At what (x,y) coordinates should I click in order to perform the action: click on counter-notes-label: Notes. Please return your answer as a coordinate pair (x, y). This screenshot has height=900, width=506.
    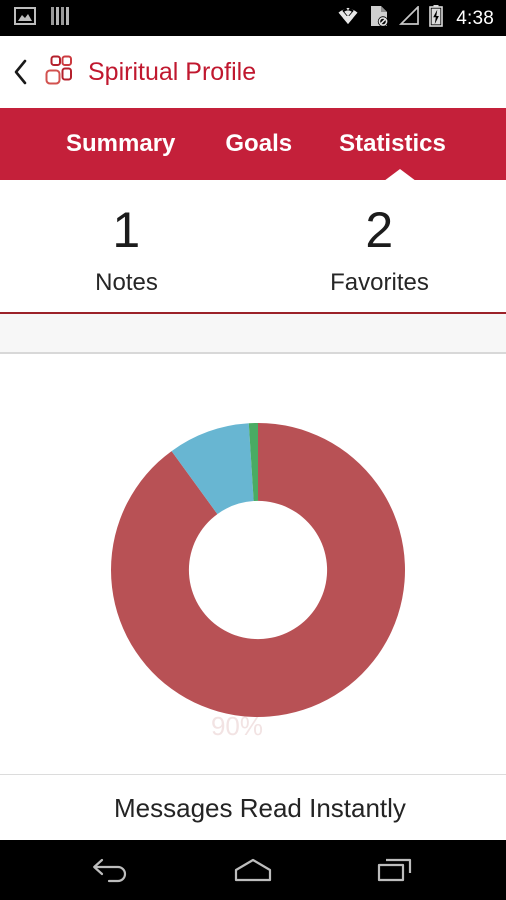
    Looking at the image, I should click on (126, 282).